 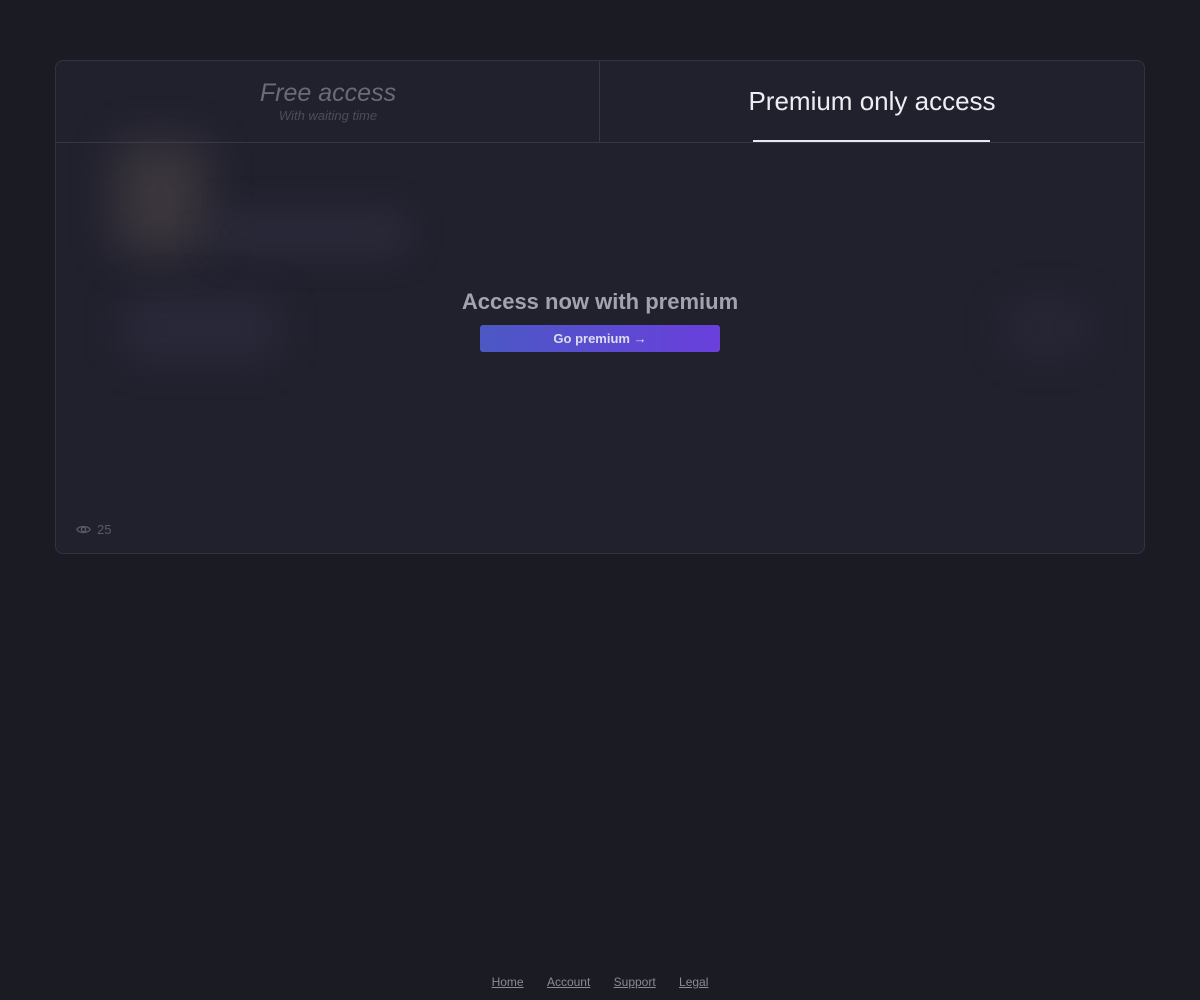 I want to click on blurred-preview-image, so click(x=161, y=198).